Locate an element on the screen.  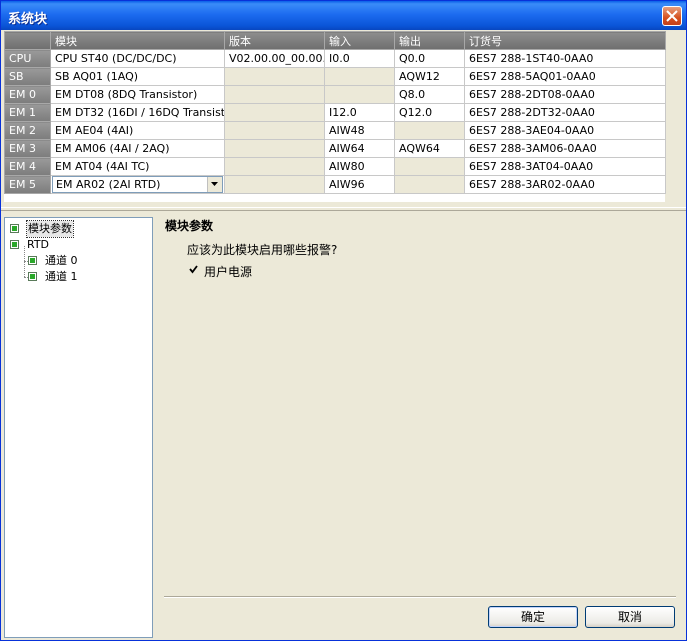
row-slot: EM 1 is located at coordinates (27, 112).